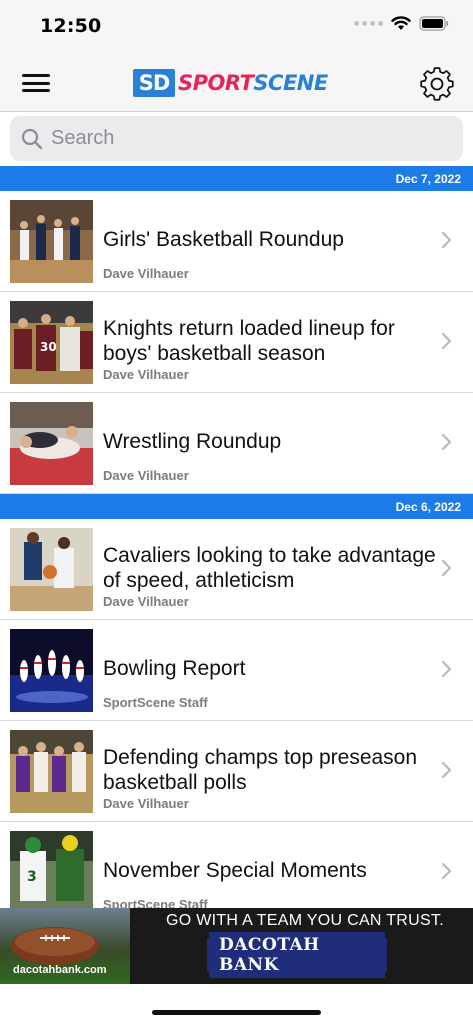  Describe the element at coordinates (36, 83) in the screenshot. I see `hamburger-menu-icon` at that location.